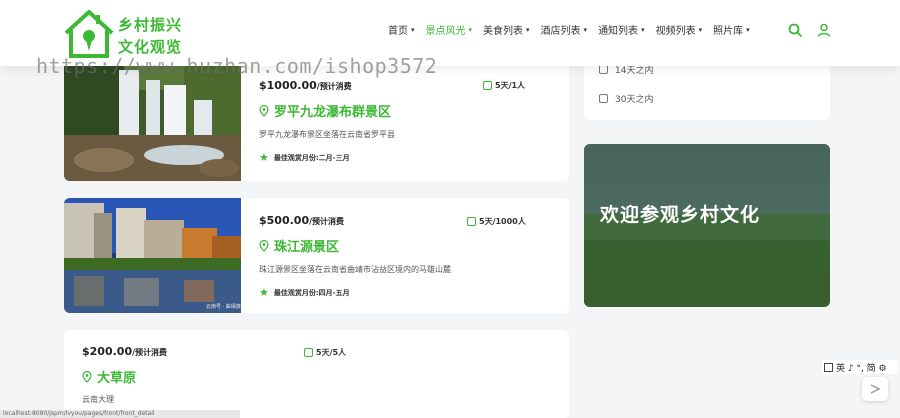 The height and width of the screenshot is (418, 900). Describe the element at coordinates (828, 367) in the screenshot. I see `ime-grid-icon` at that location.